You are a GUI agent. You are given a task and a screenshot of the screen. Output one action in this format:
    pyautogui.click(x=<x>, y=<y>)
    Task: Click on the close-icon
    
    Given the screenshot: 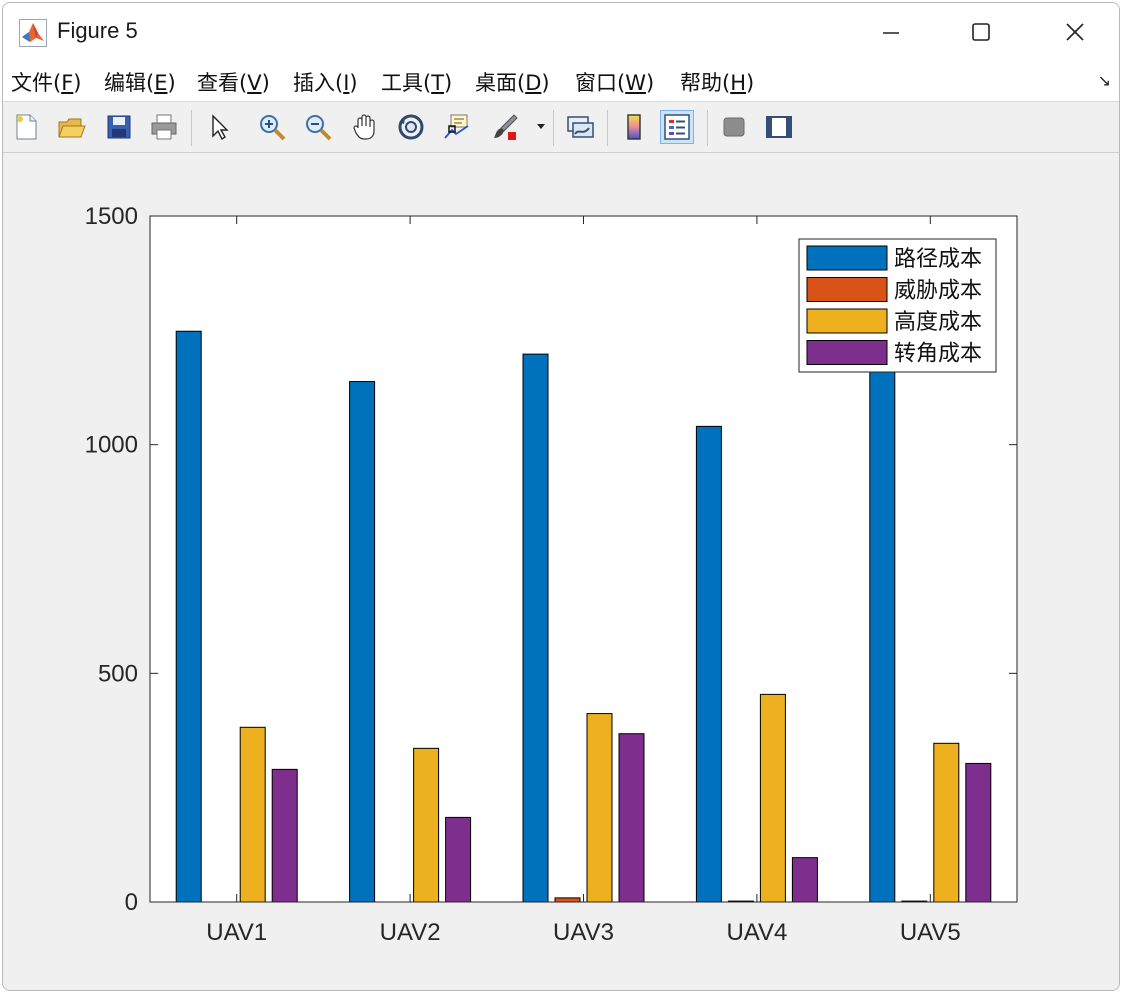 What is the action you would take?
    pyautogui.click(x=1075, y=32)
    